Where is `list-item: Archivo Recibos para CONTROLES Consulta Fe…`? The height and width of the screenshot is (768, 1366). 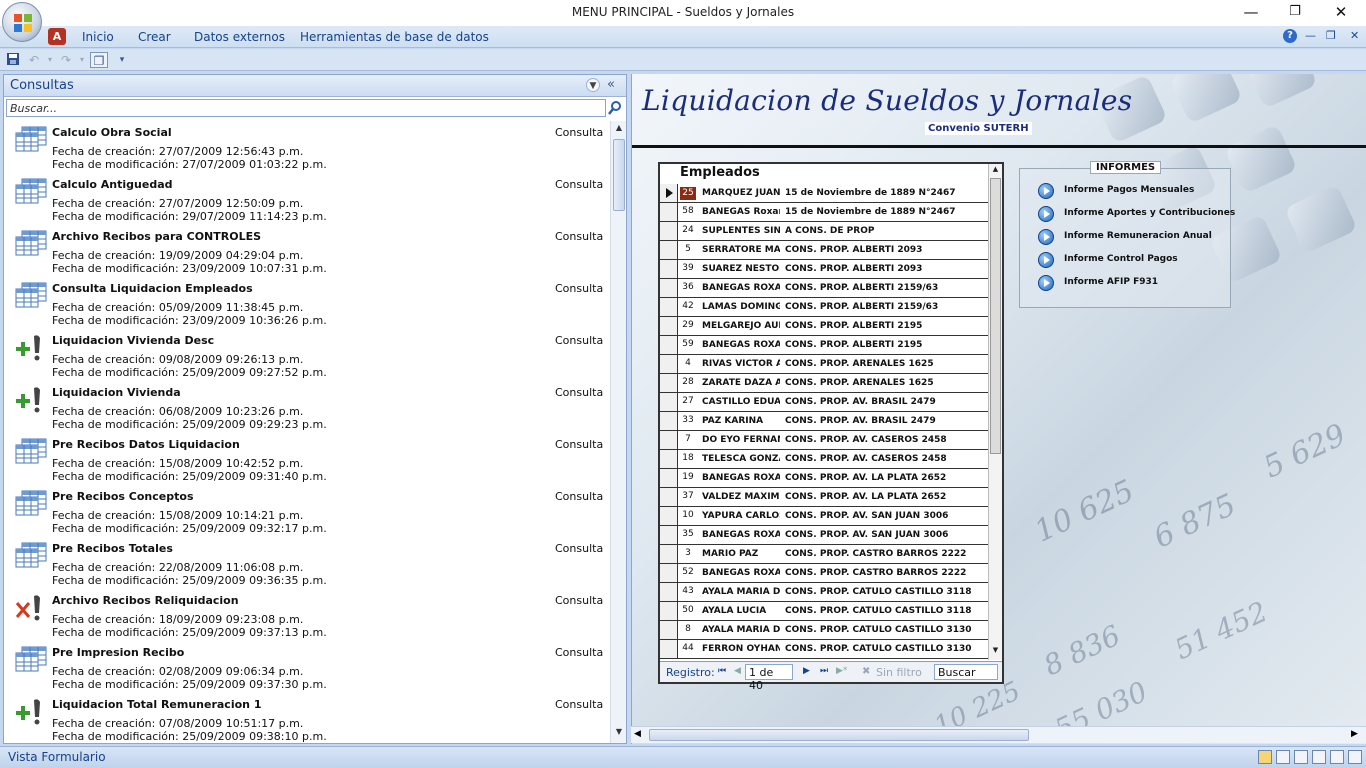
list-item: Archivo Recibos para CONTROLES Consulta Fe… is located at coordinates (307, 251).